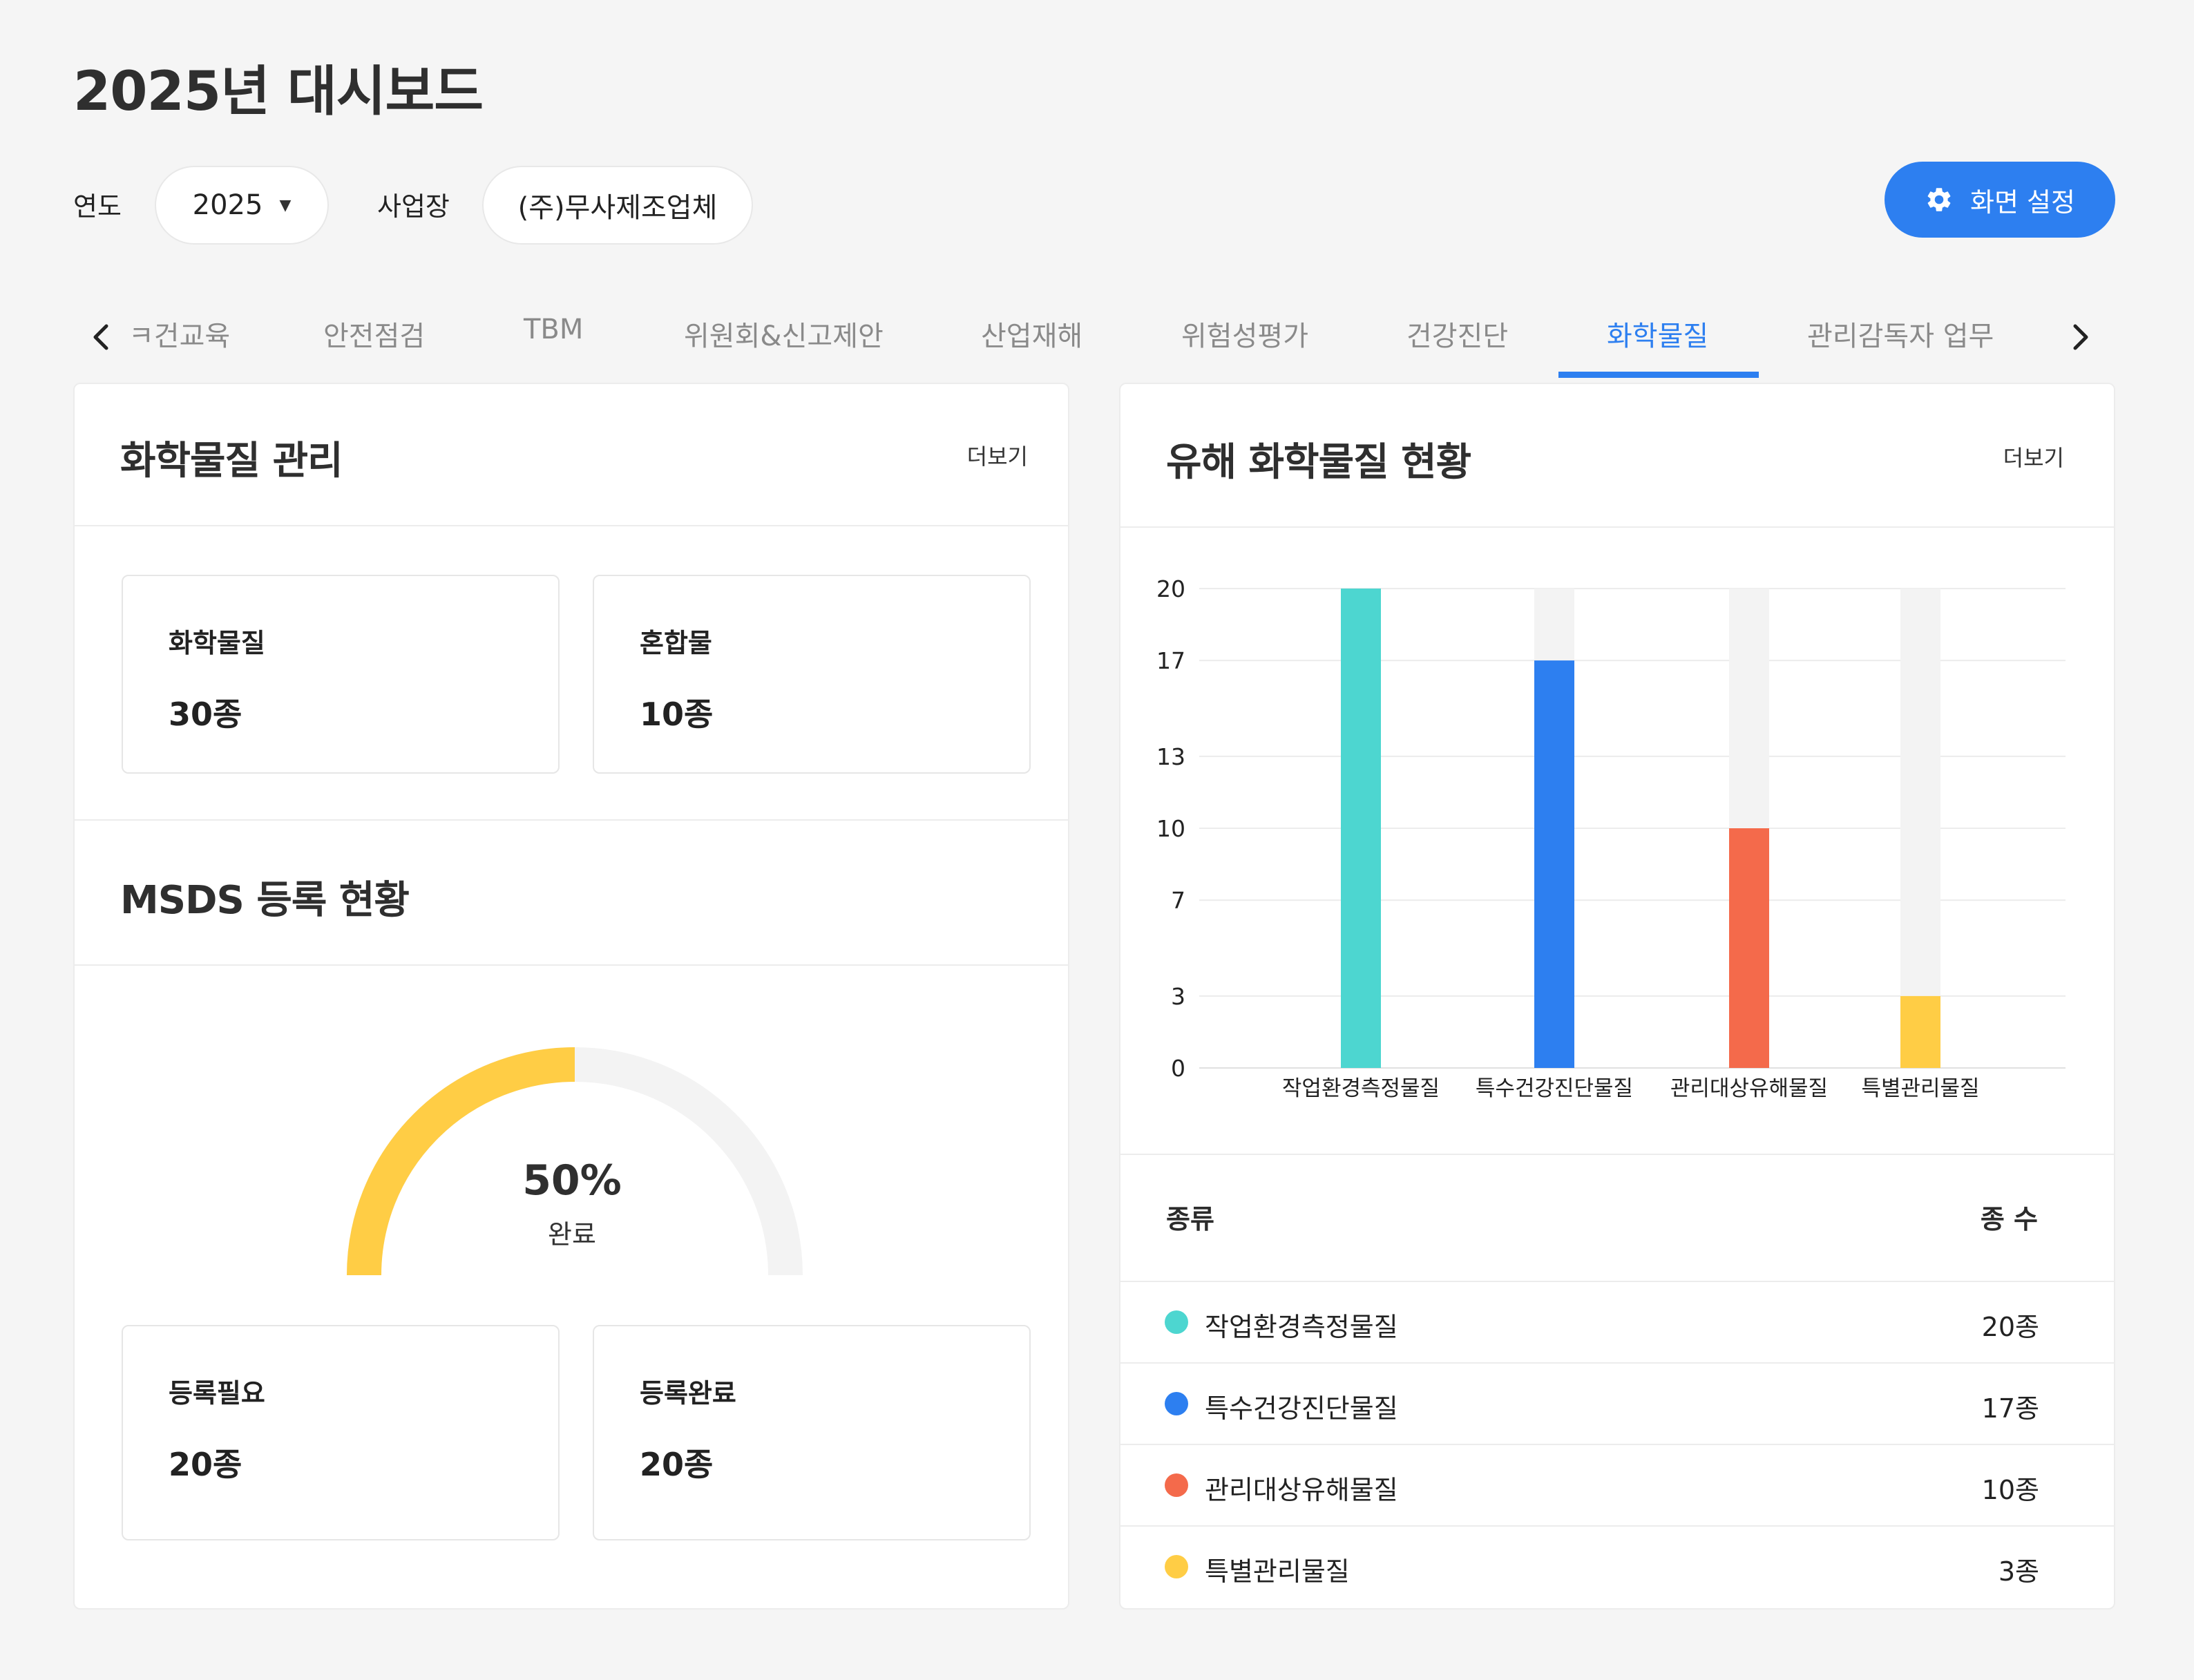  Describe the element at coordinates (784, 334) in the screenshot. I see `tab-committee-suggestion: 위원회&신고제안` at that location.